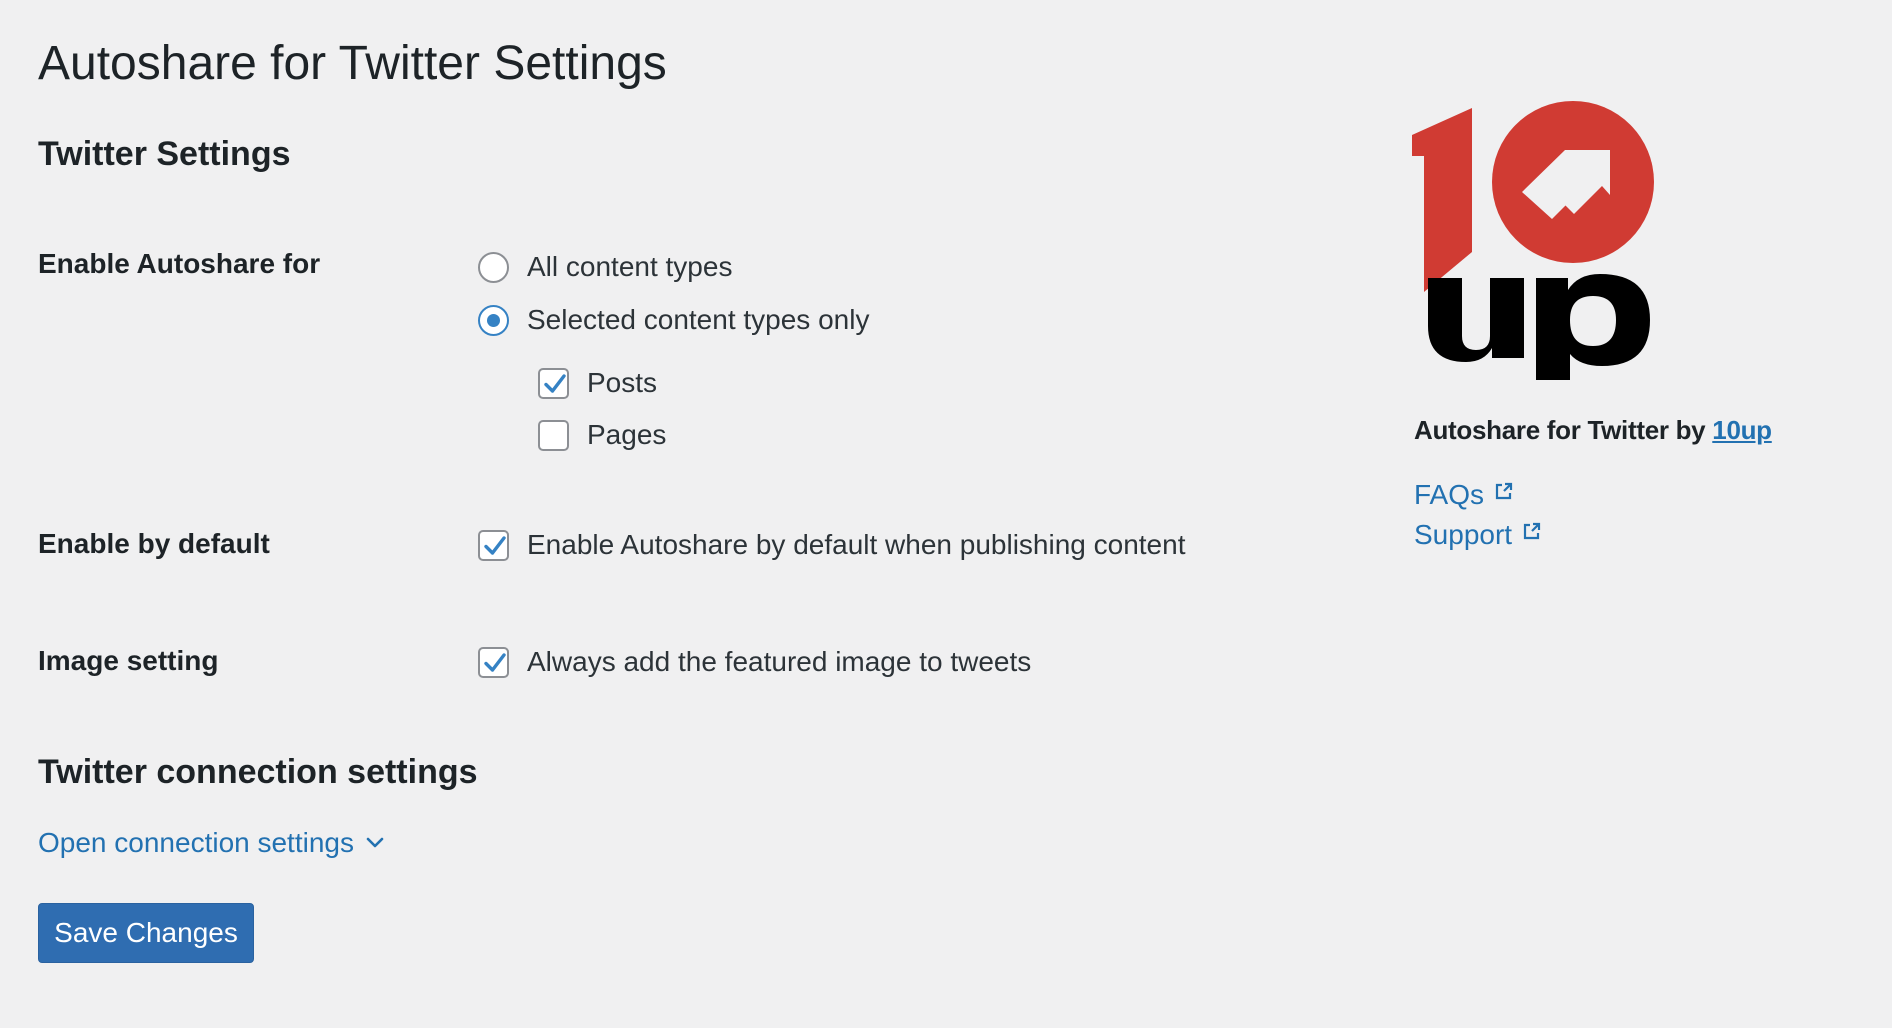 This screenshot has width=1892, height=1028. I want to click on connection-settings-heading: Twitter connection settings, so click(258, 772).